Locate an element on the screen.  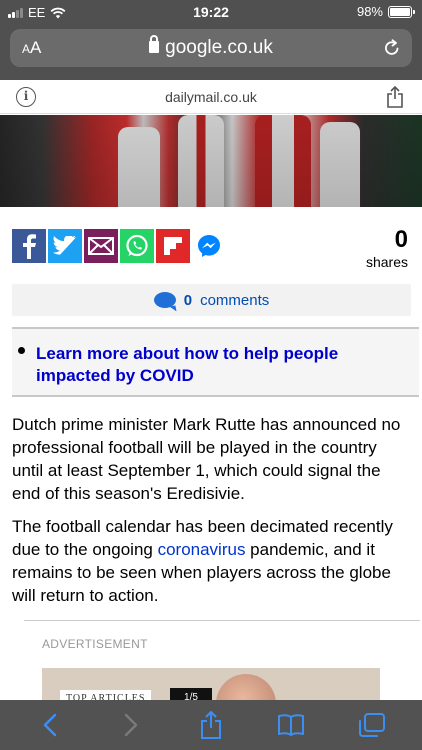
amp-header: i dailymail.co.uk is located at coordinates (211, 97).